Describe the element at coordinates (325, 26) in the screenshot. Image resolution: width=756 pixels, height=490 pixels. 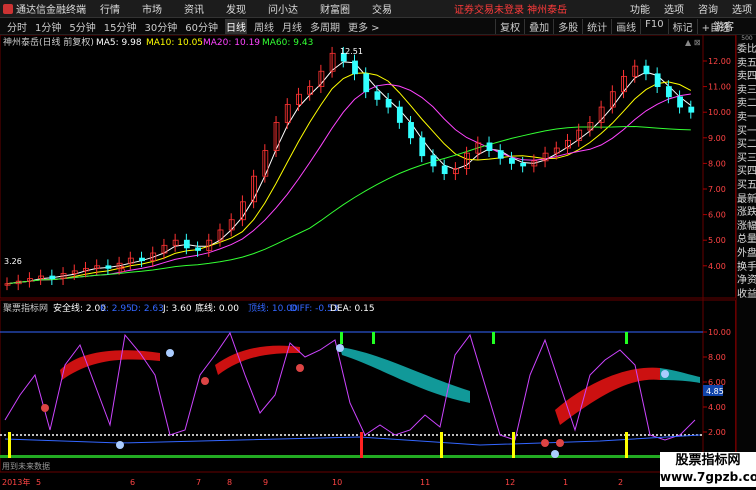
I see `tab-multi-period: 多周期` at that location.